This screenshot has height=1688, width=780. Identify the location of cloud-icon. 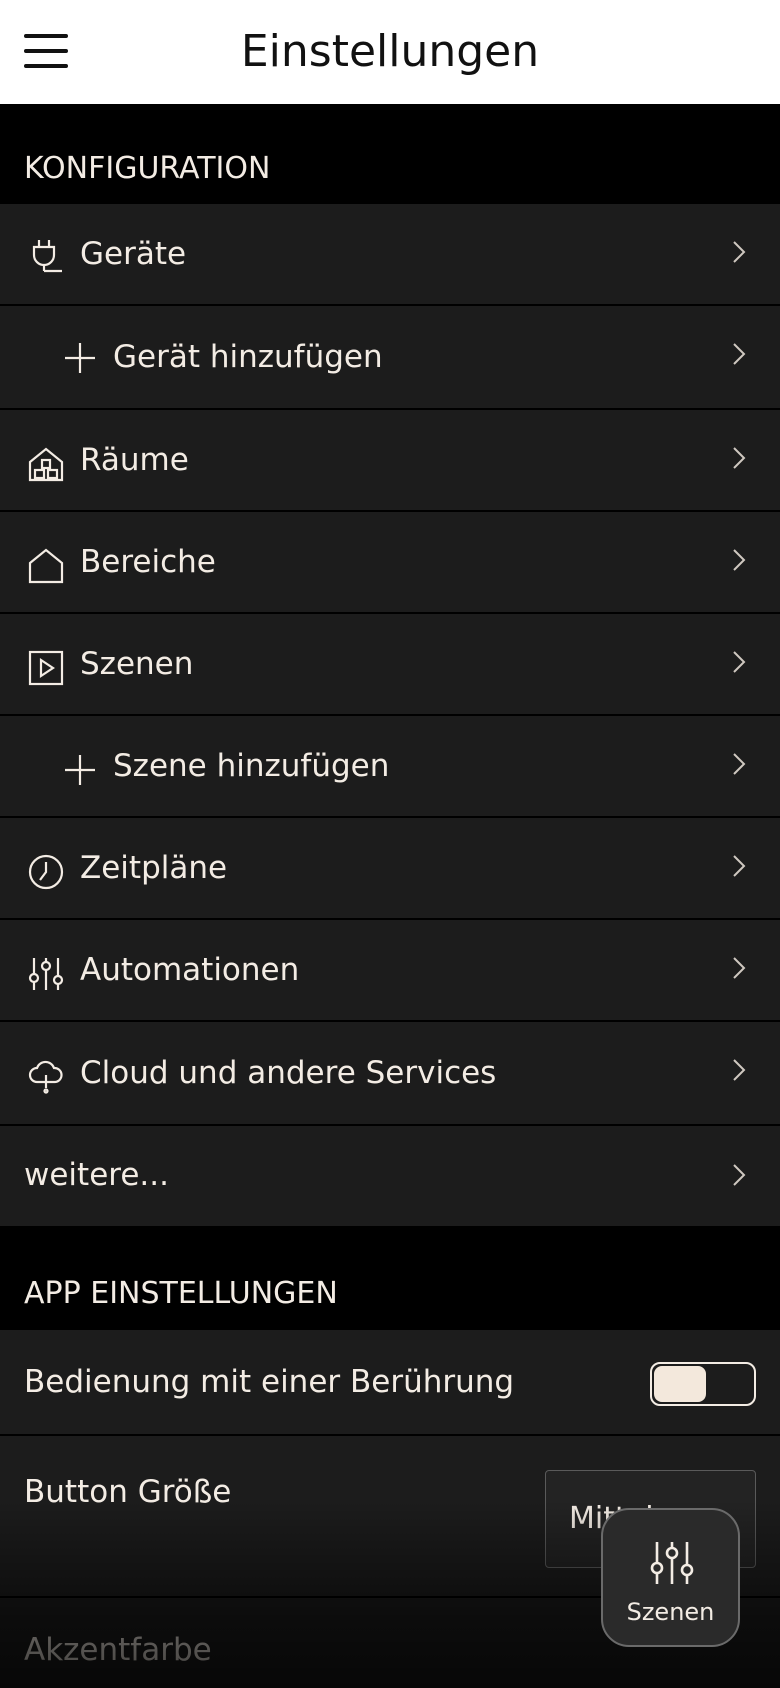
(45, 1077).